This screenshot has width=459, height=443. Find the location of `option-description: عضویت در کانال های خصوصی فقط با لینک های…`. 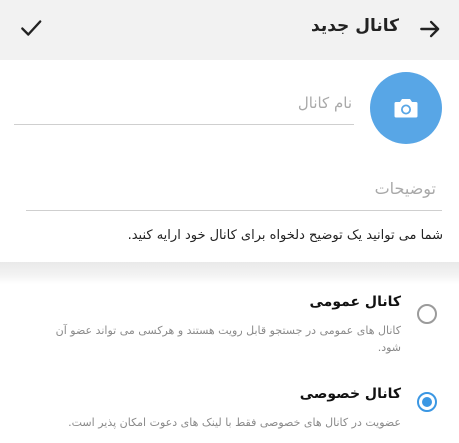

option-description: عضویت در کانال های خصوصی فقط با لینک های… is located at coordinates (234, 422).